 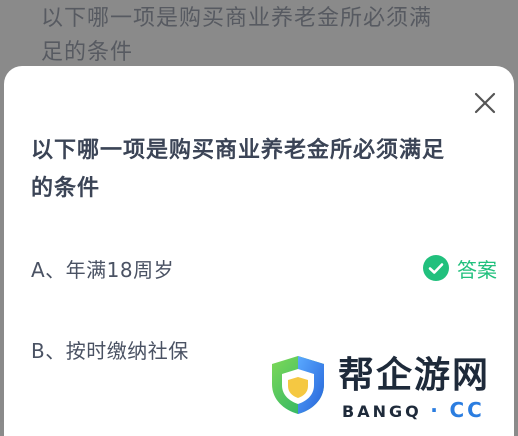 What do you see at coordinates (66, 188) in the screenshot?
I see `question-line-2: 的条件` at bounding box center [66, 188].